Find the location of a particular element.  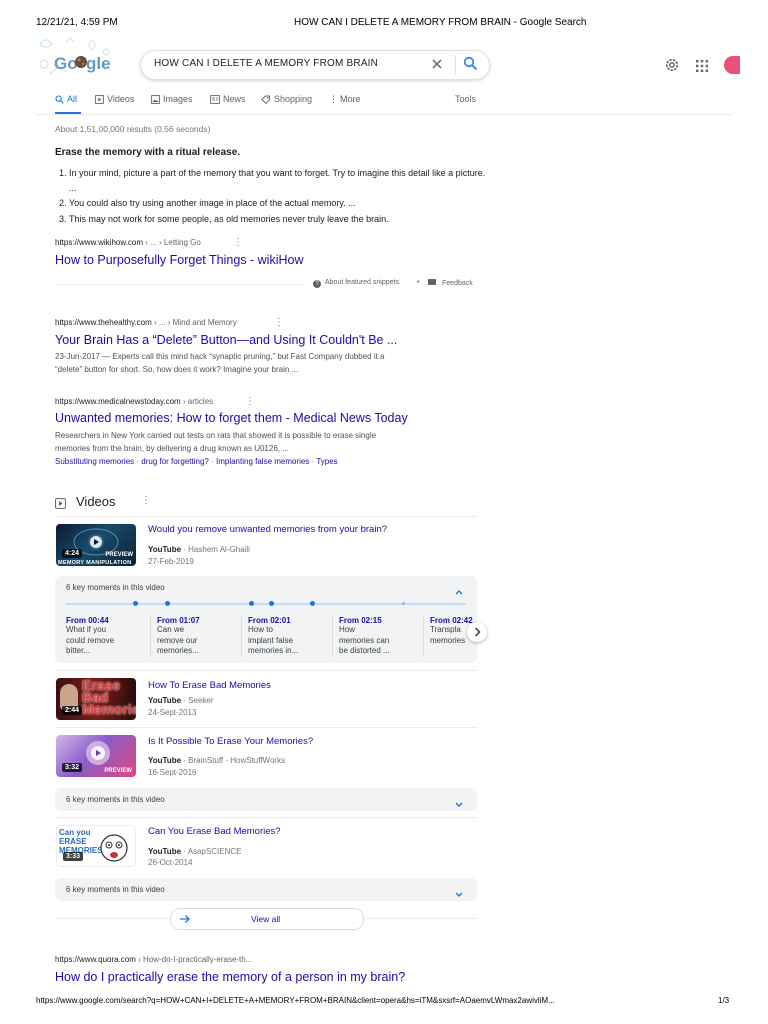

sitelink: Substituting memories is located at coordinates (94, 461).